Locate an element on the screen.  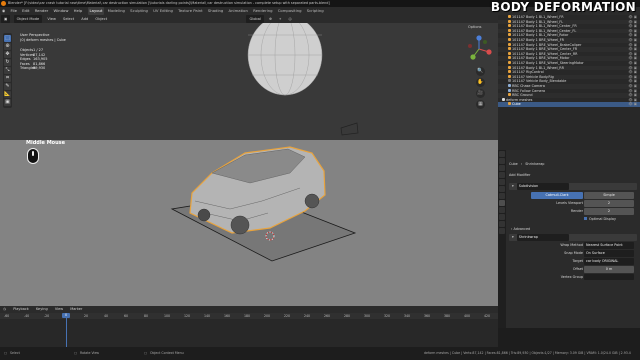
advanced-label: Advanced is located at coordinates (522, 229).